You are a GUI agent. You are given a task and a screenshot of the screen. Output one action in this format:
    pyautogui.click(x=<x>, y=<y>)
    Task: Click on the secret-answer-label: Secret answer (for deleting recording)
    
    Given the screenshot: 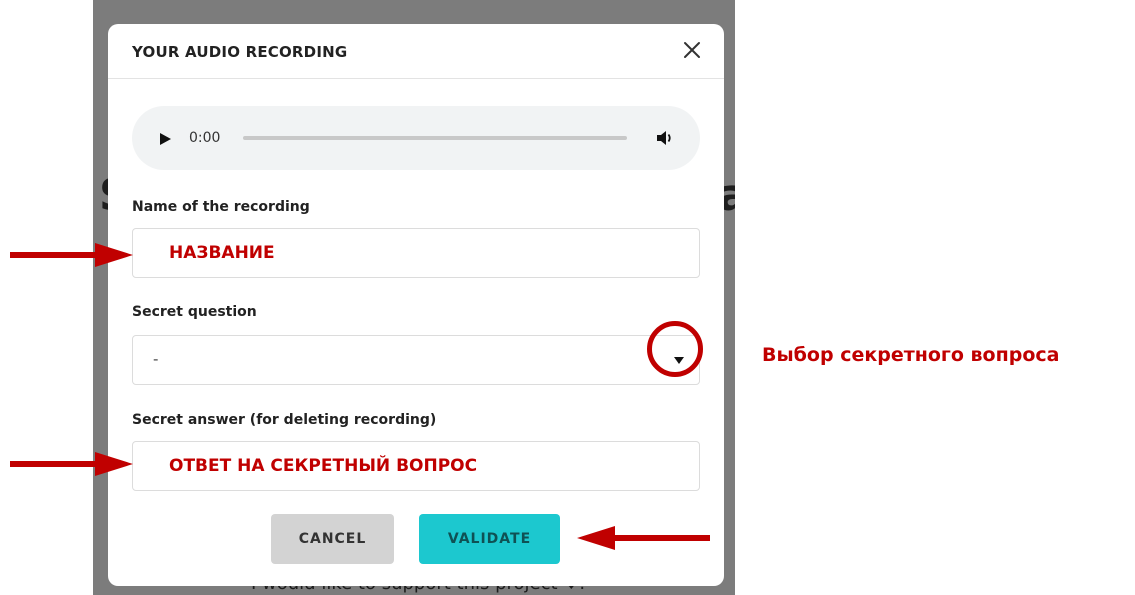 What is the action you would take?
    pyautogui.click(x=284, y=420)
    